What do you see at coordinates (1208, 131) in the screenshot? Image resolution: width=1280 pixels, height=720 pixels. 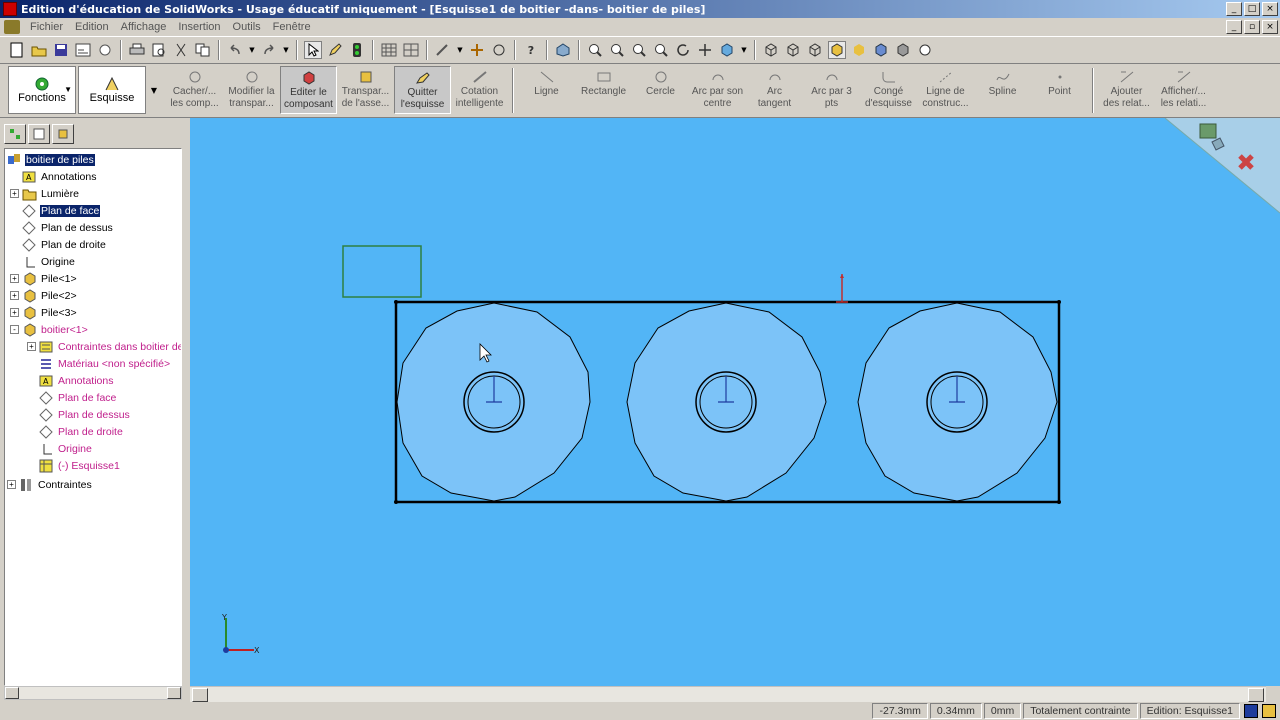 I see `exit-sketch-corner-icon` at bounding box center [1208, 131].